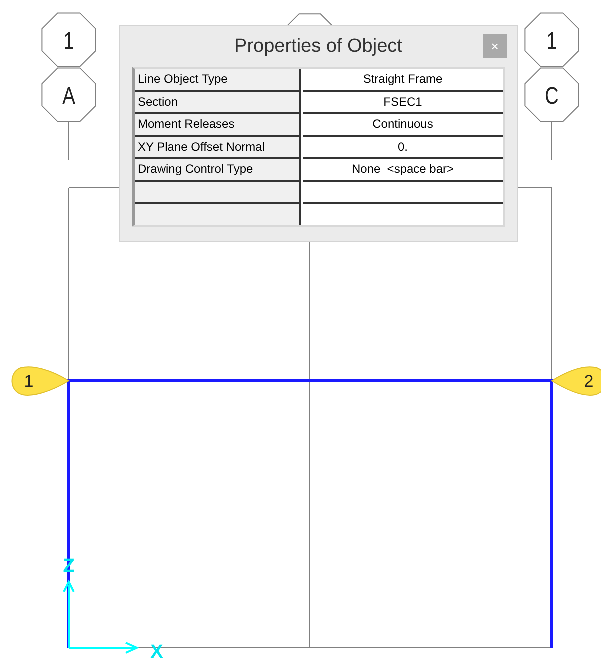 This screenshot has width=601, height=659. Describe the element at coordinates (104, 648) in the screenshot. I see `x-axis` at that location.